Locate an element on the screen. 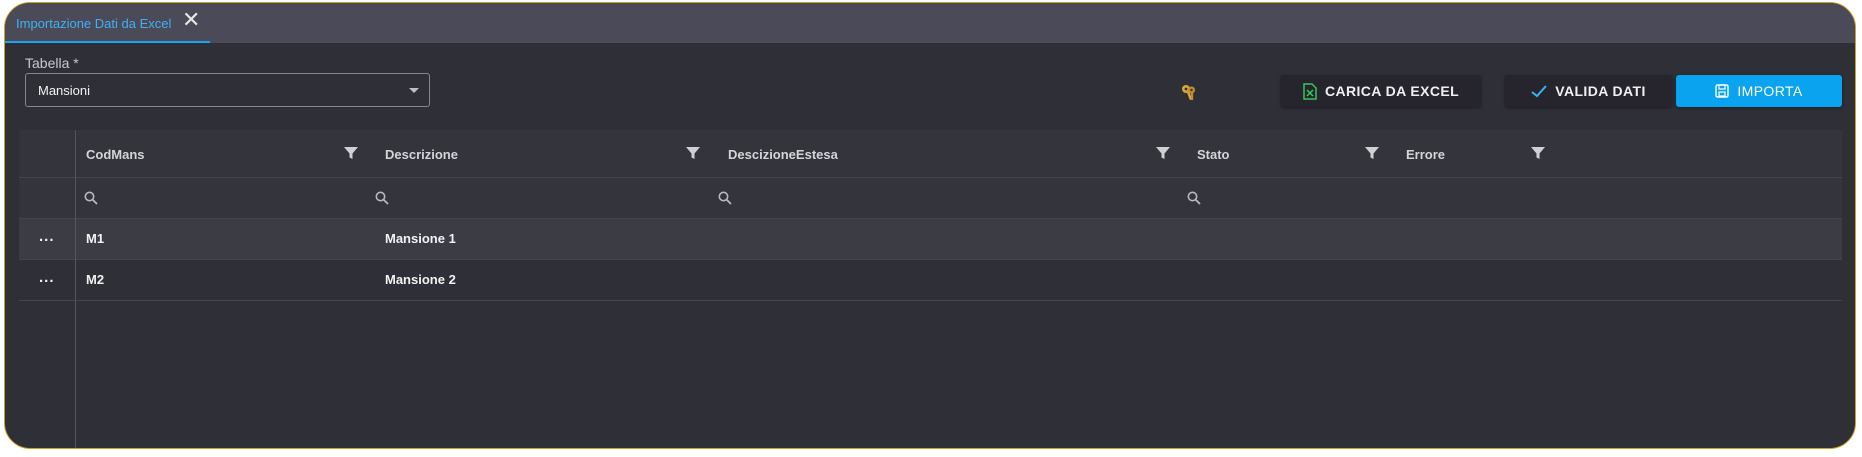 This screenshot has width=1862, height=457. column-header-codmans: CodMans is located at coordinates (225, 153).